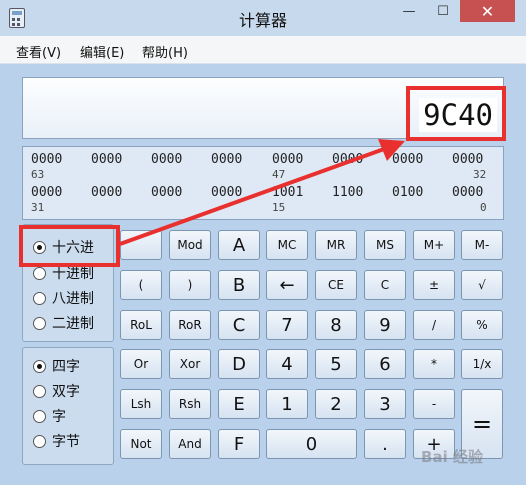 The width and height of the screenshot is (526, 485). I want to click on baidu-jingyan-watermark: Bai 经验, so click(452, 456).